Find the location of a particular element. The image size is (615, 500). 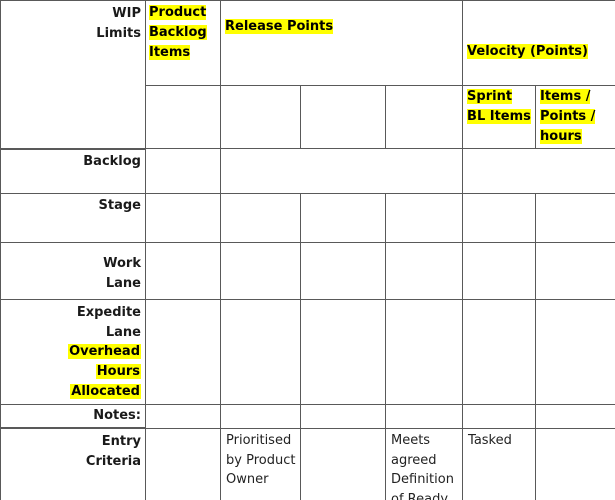

stage-ready-buffer-label: Ready (buffer) is located at coordinates (419, 215).